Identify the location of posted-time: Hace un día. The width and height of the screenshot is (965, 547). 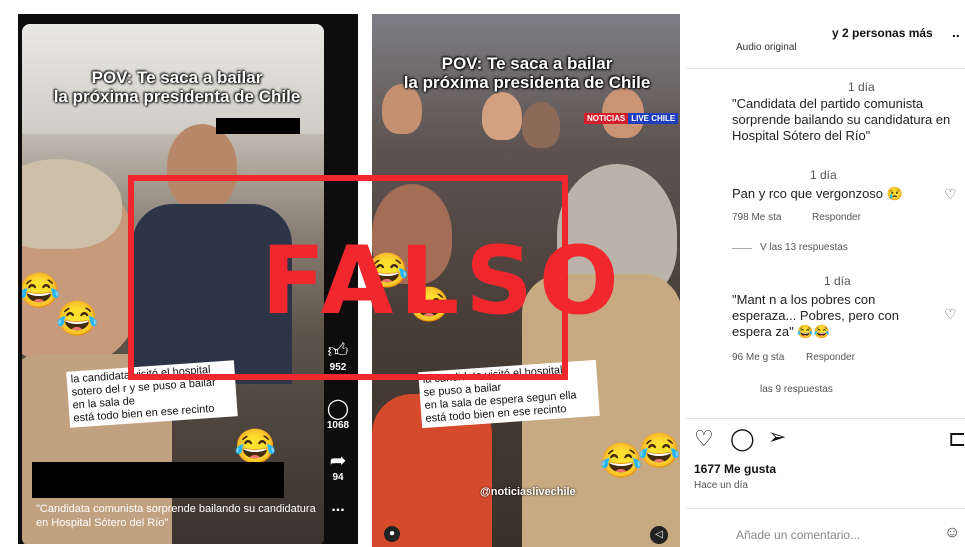
(721, 485).